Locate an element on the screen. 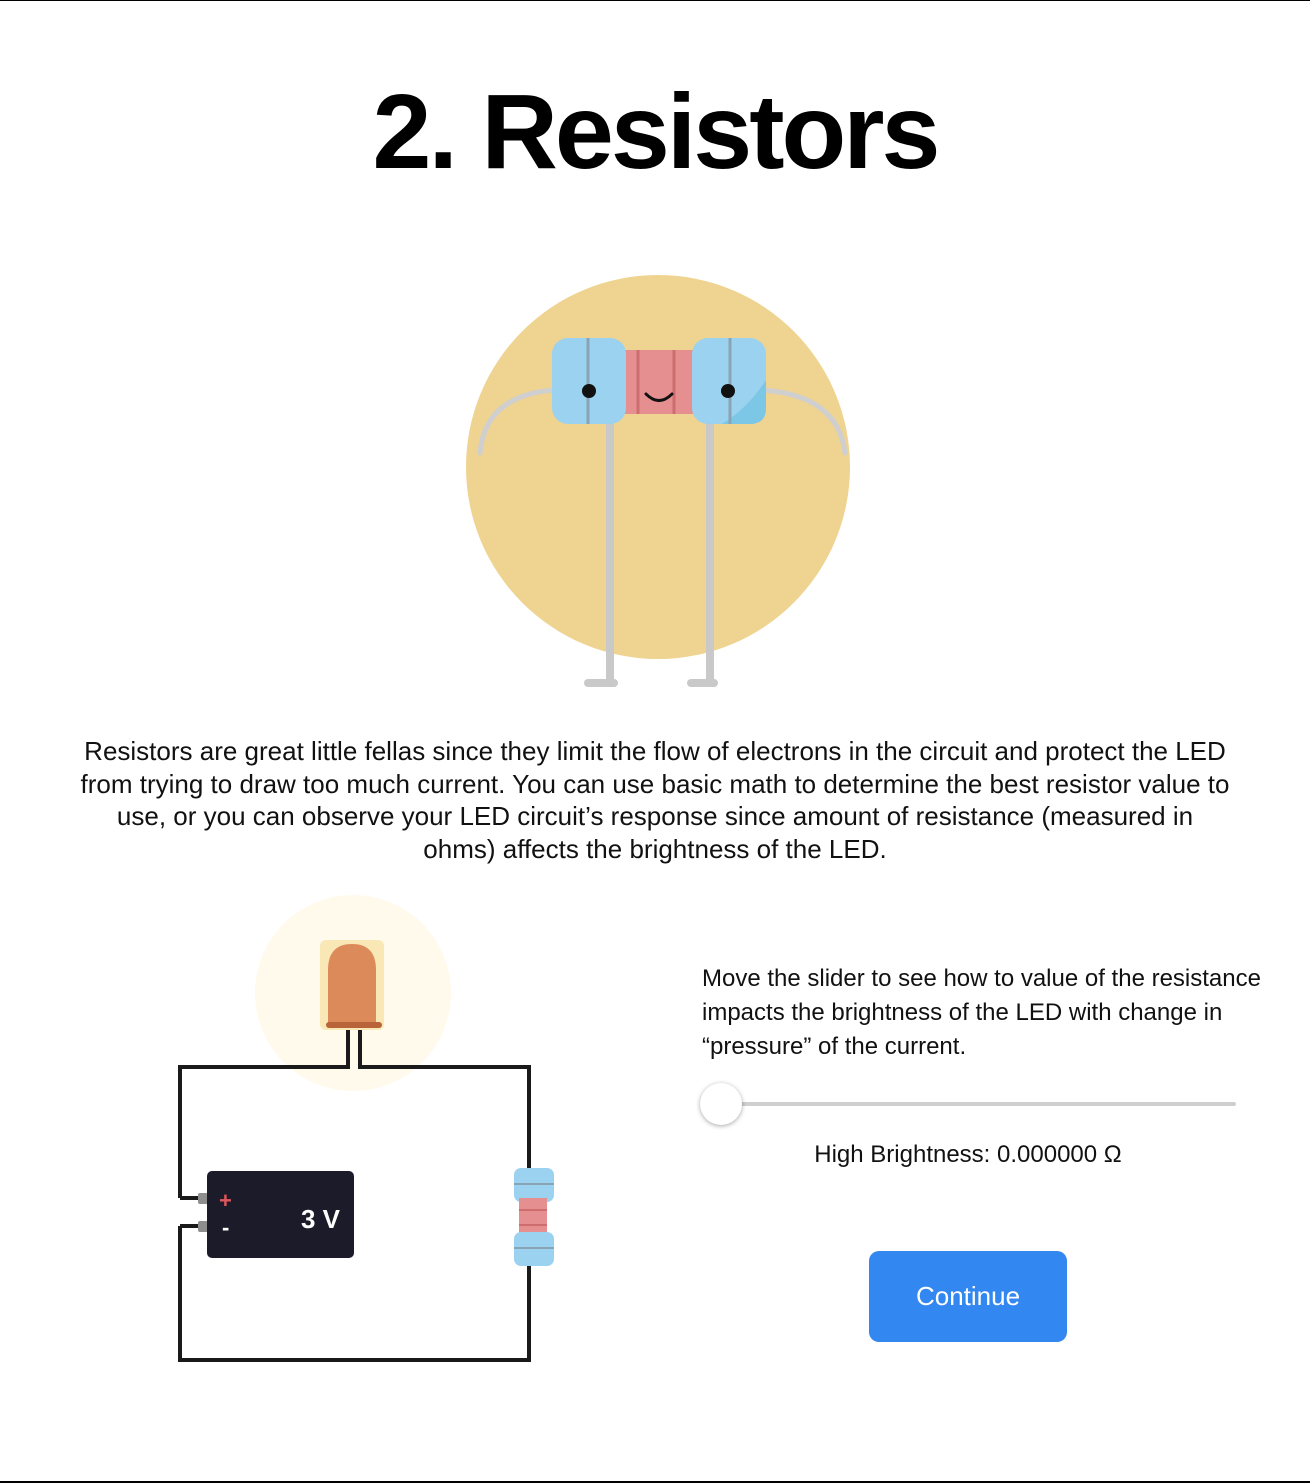  battery-plus-sign: + is located at coordinates (225, 1200).